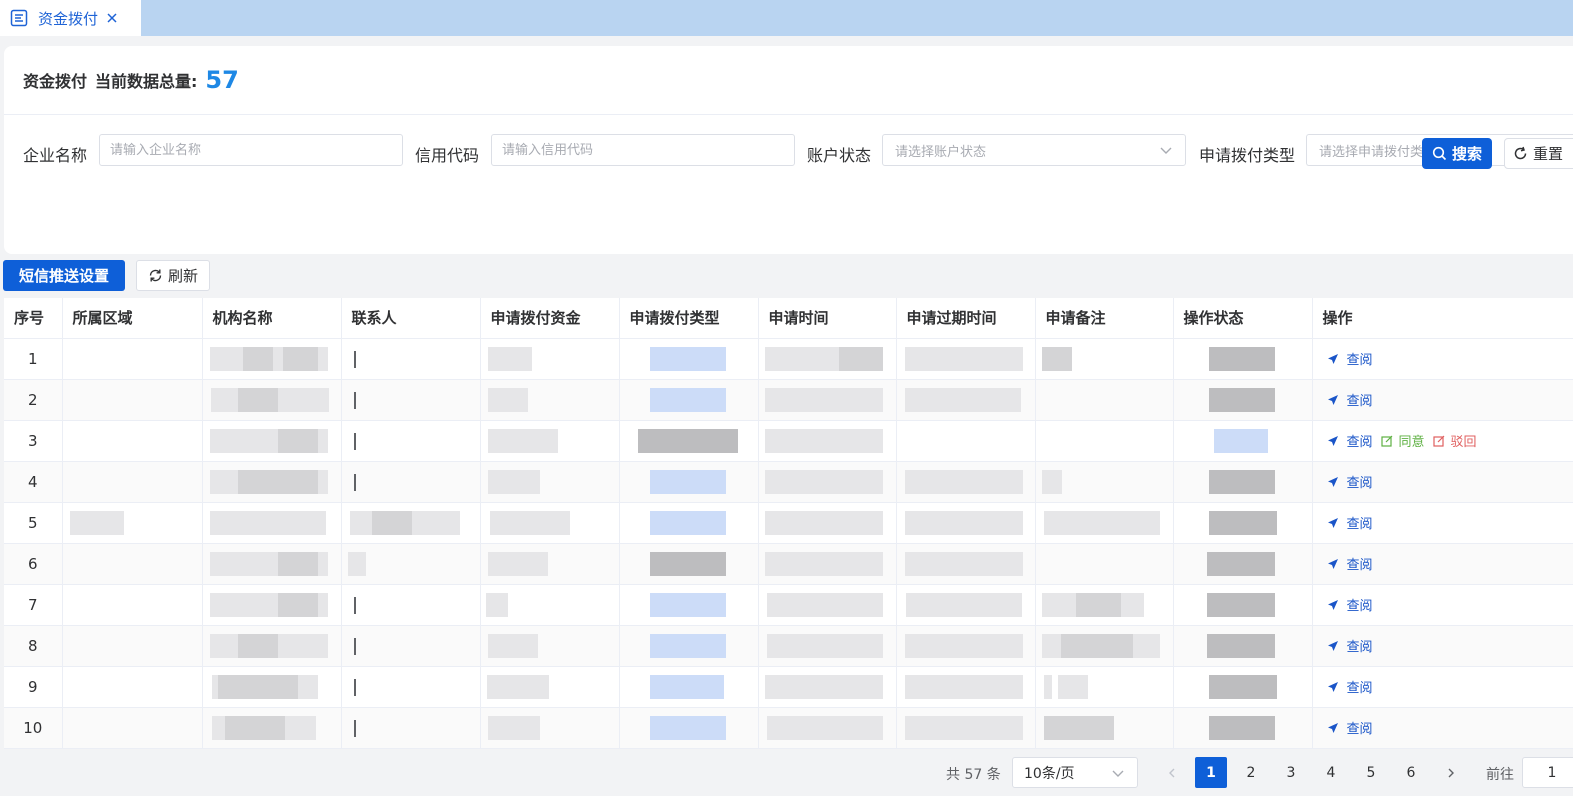 This screenshot has height=796, width=1573. I want to click on tab-fund-disbursement: 资金拨付, so click(70, 18).